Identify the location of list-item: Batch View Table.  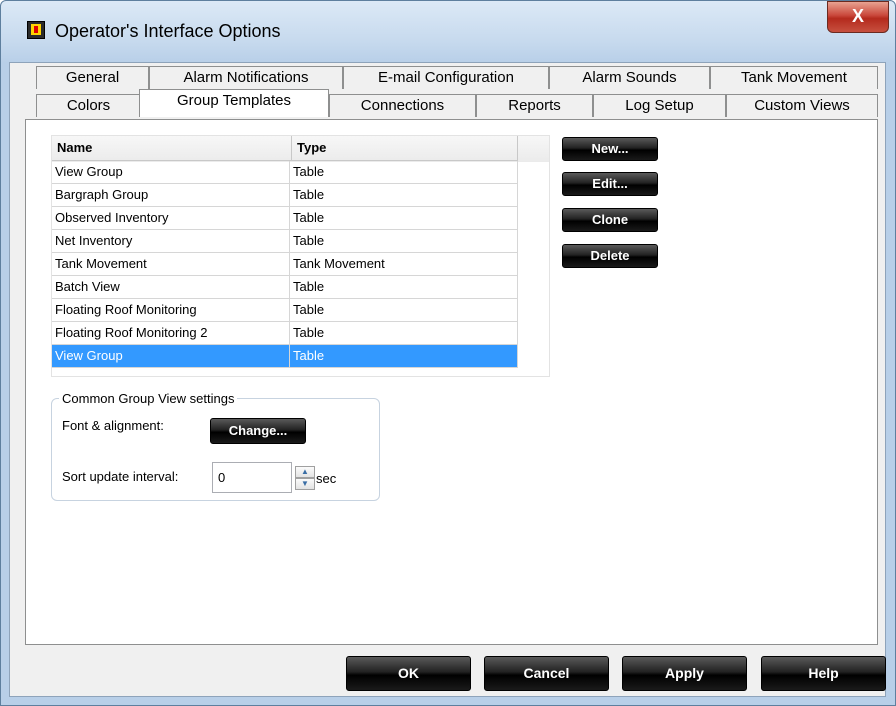
(285, 287).